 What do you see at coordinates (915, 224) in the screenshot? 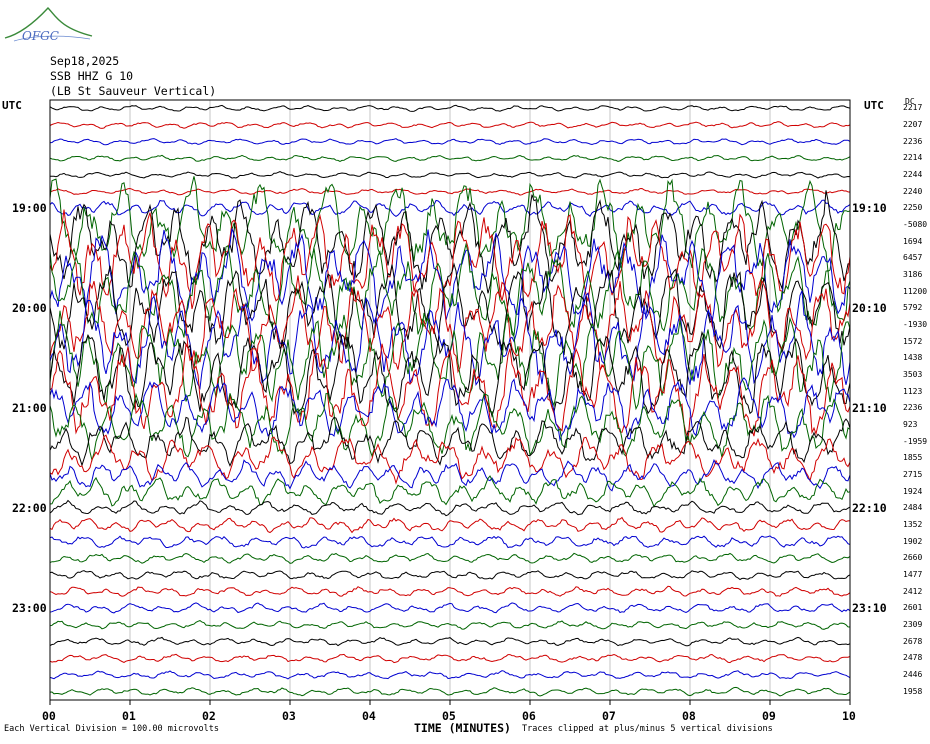
I see `dc-offset: -5080` at bounding box center [915, 224].